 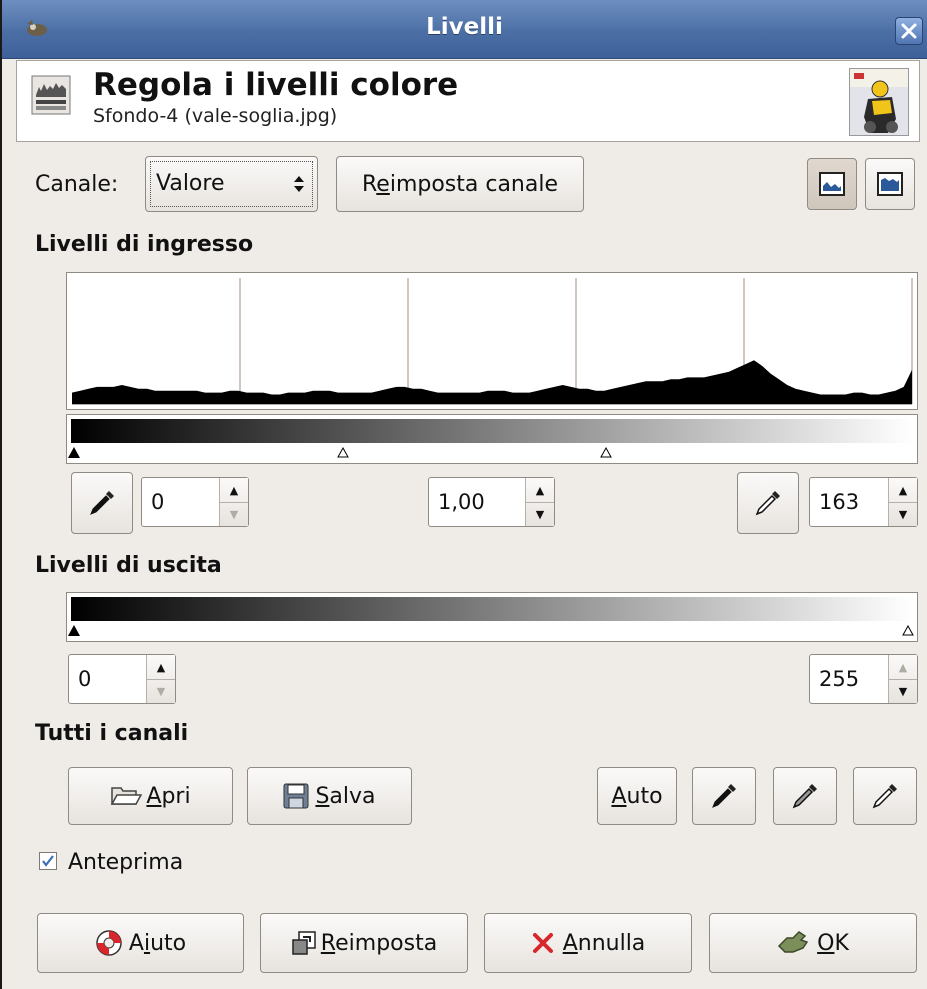 I want to click on reset-channel-button: Reimposta canale, so click(x=460, y=184).